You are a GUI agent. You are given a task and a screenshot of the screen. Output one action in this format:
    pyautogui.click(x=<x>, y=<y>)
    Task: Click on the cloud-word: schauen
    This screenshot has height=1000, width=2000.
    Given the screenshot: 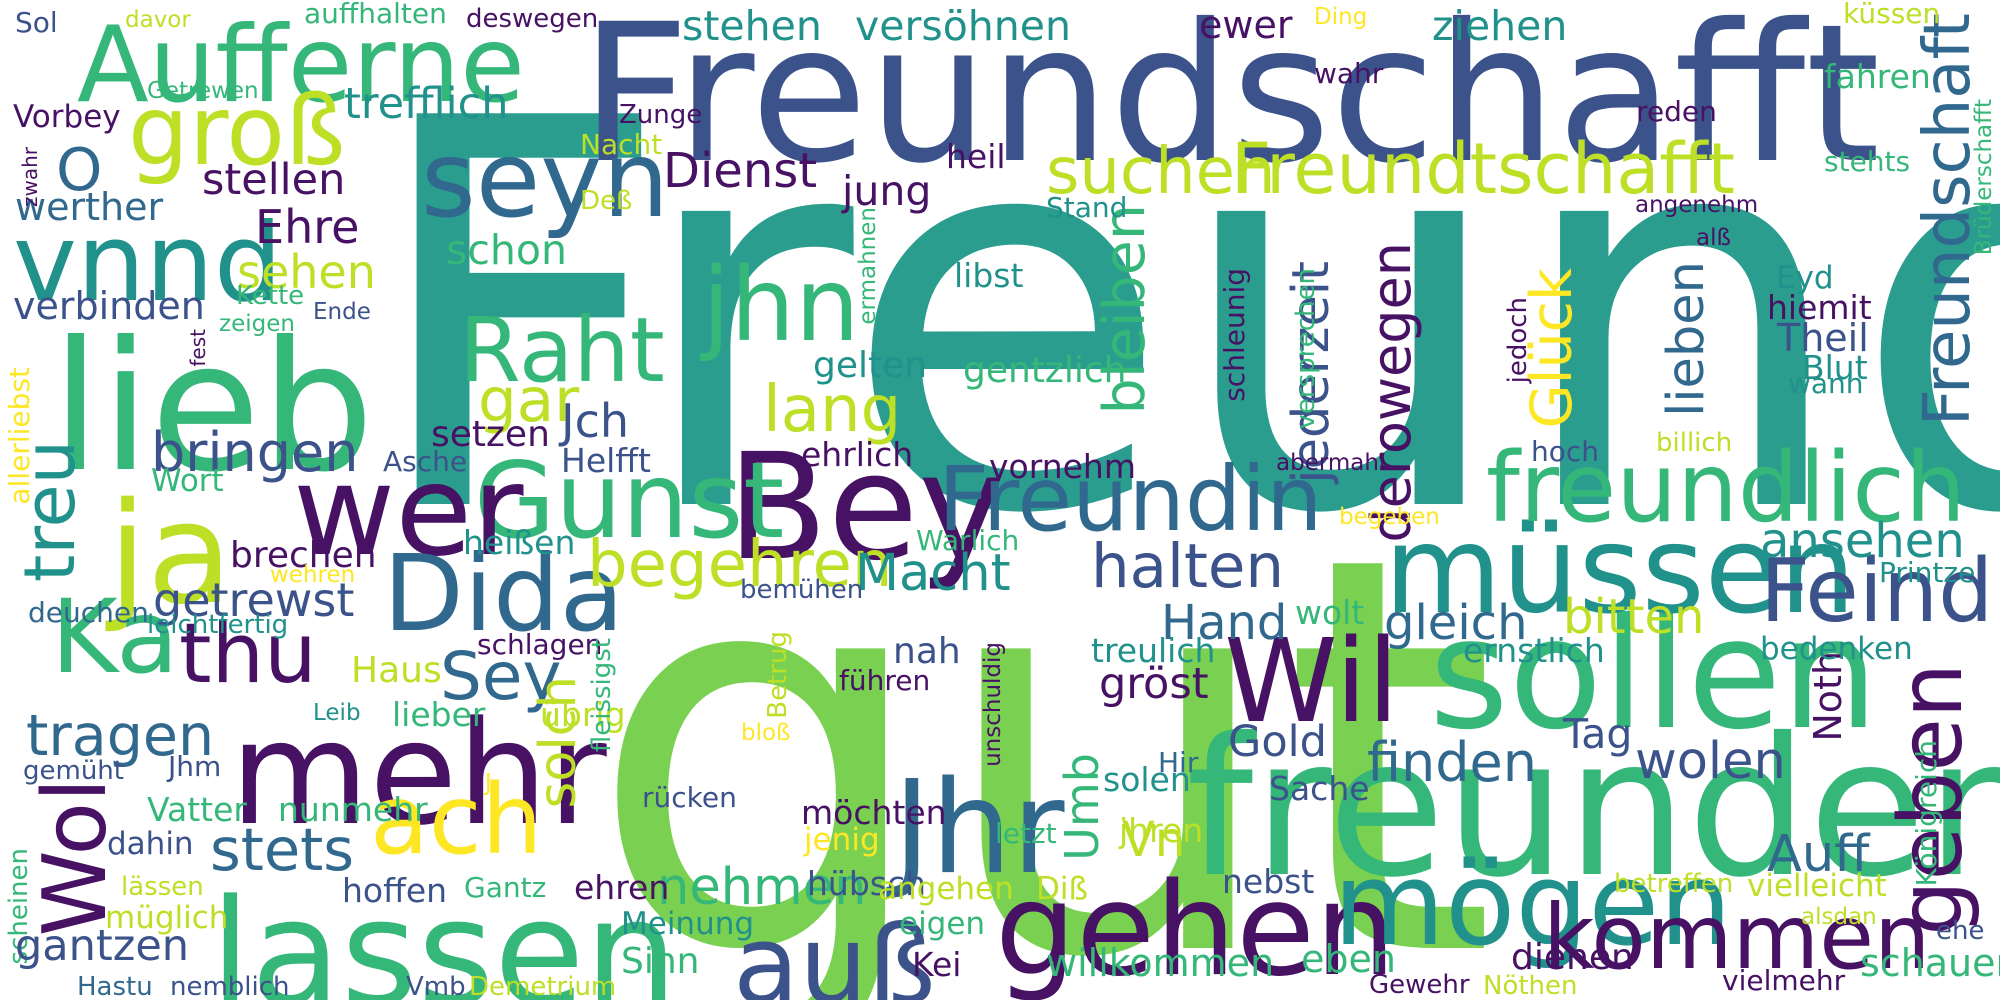 What is the action you would take?
    pyautogui.click(x=1930, y=963)
    